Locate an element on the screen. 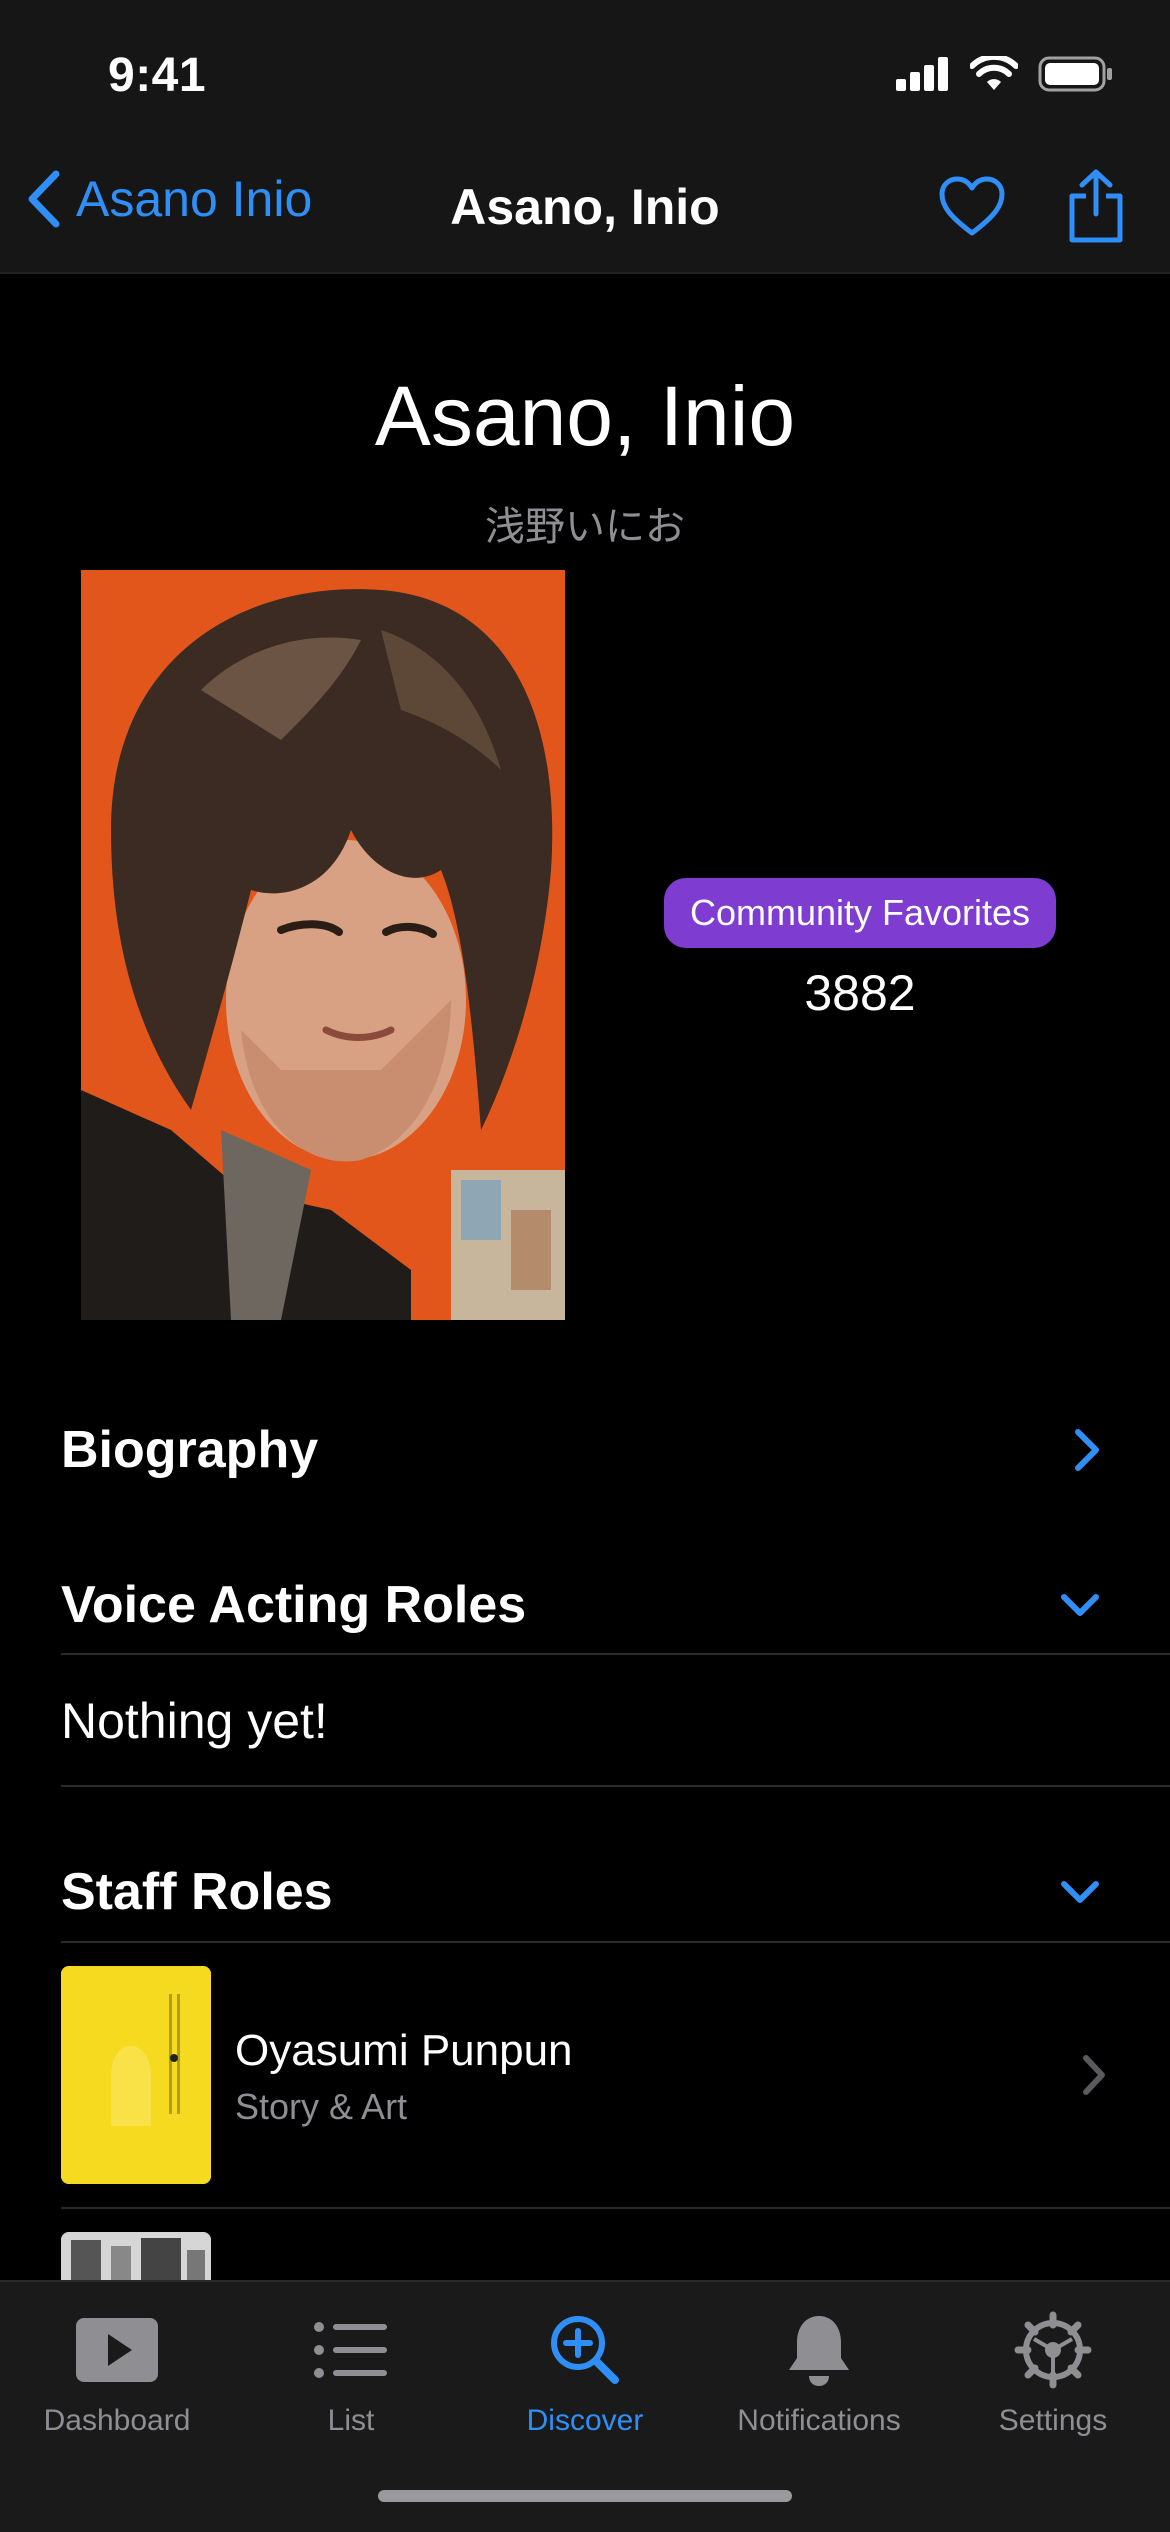 This screenshot has height=2532, width=1170. home-indicator is located at coordinates (585, 2496).